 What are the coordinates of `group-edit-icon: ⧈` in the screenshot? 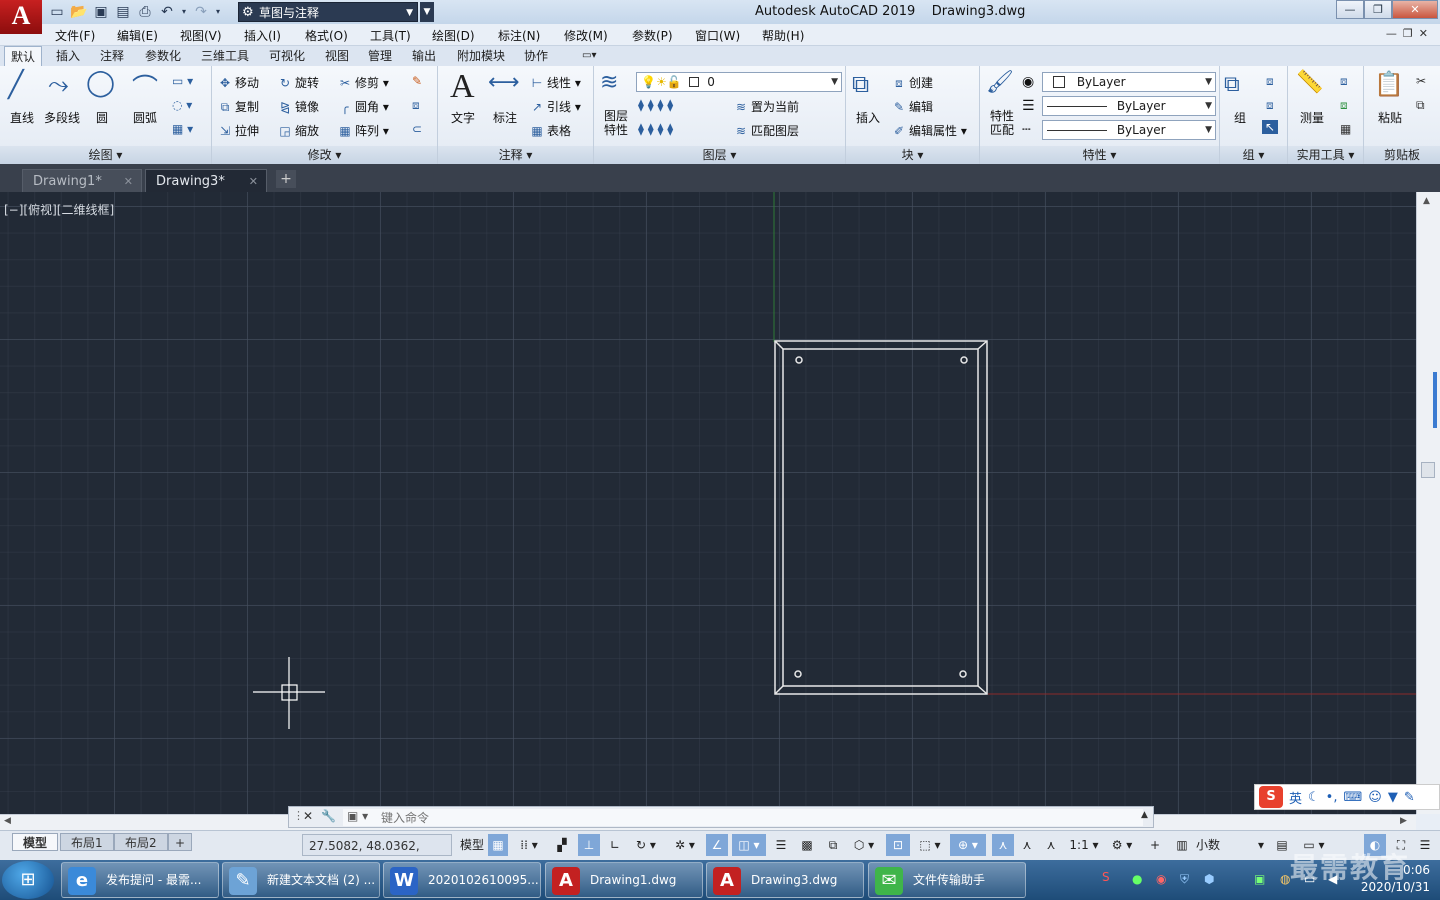 It's located at (1270, 105).